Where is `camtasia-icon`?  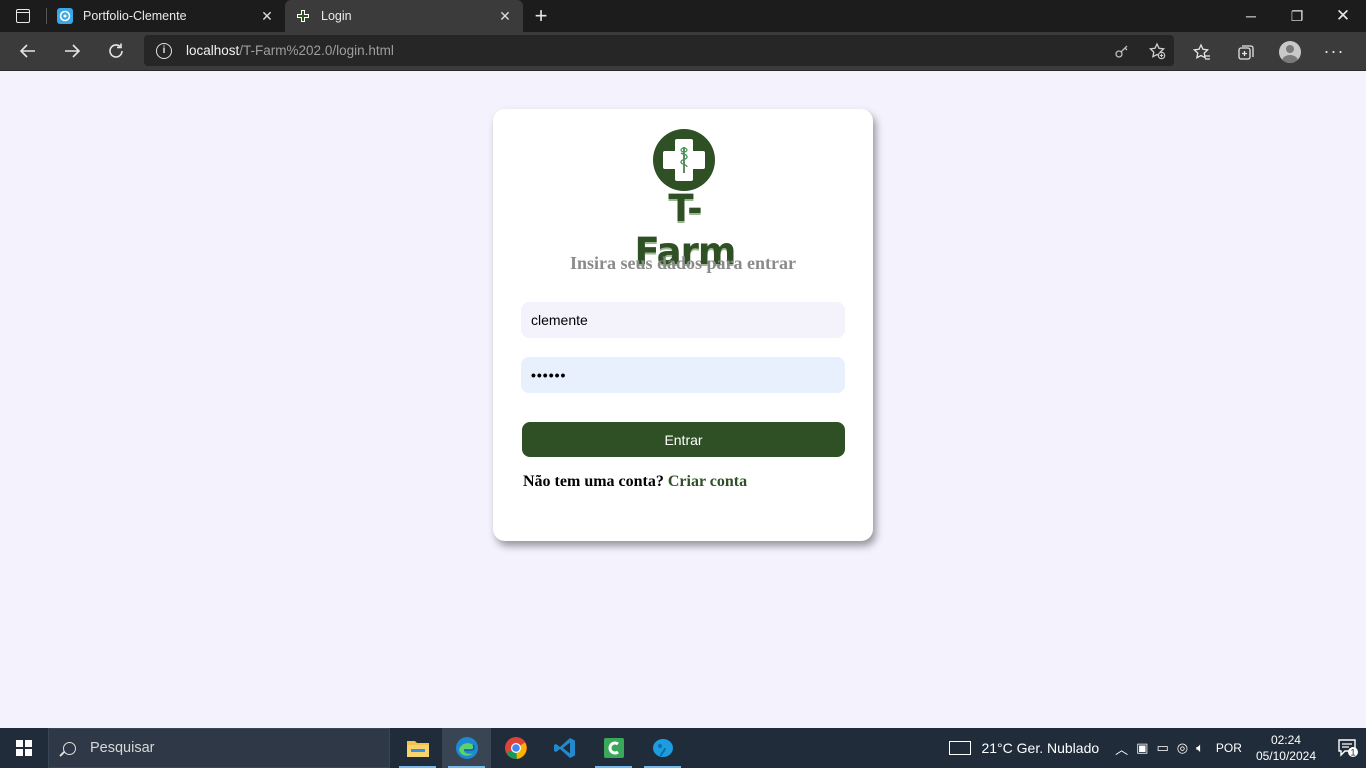
camtasia-icon is located at coordinates (613, 748).